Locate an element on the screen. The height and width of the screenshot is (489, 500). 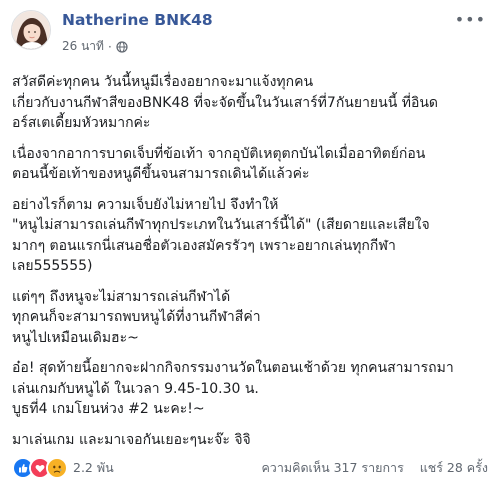
reaction-count: 2.2 พัน is located at coordinates (93, 467).